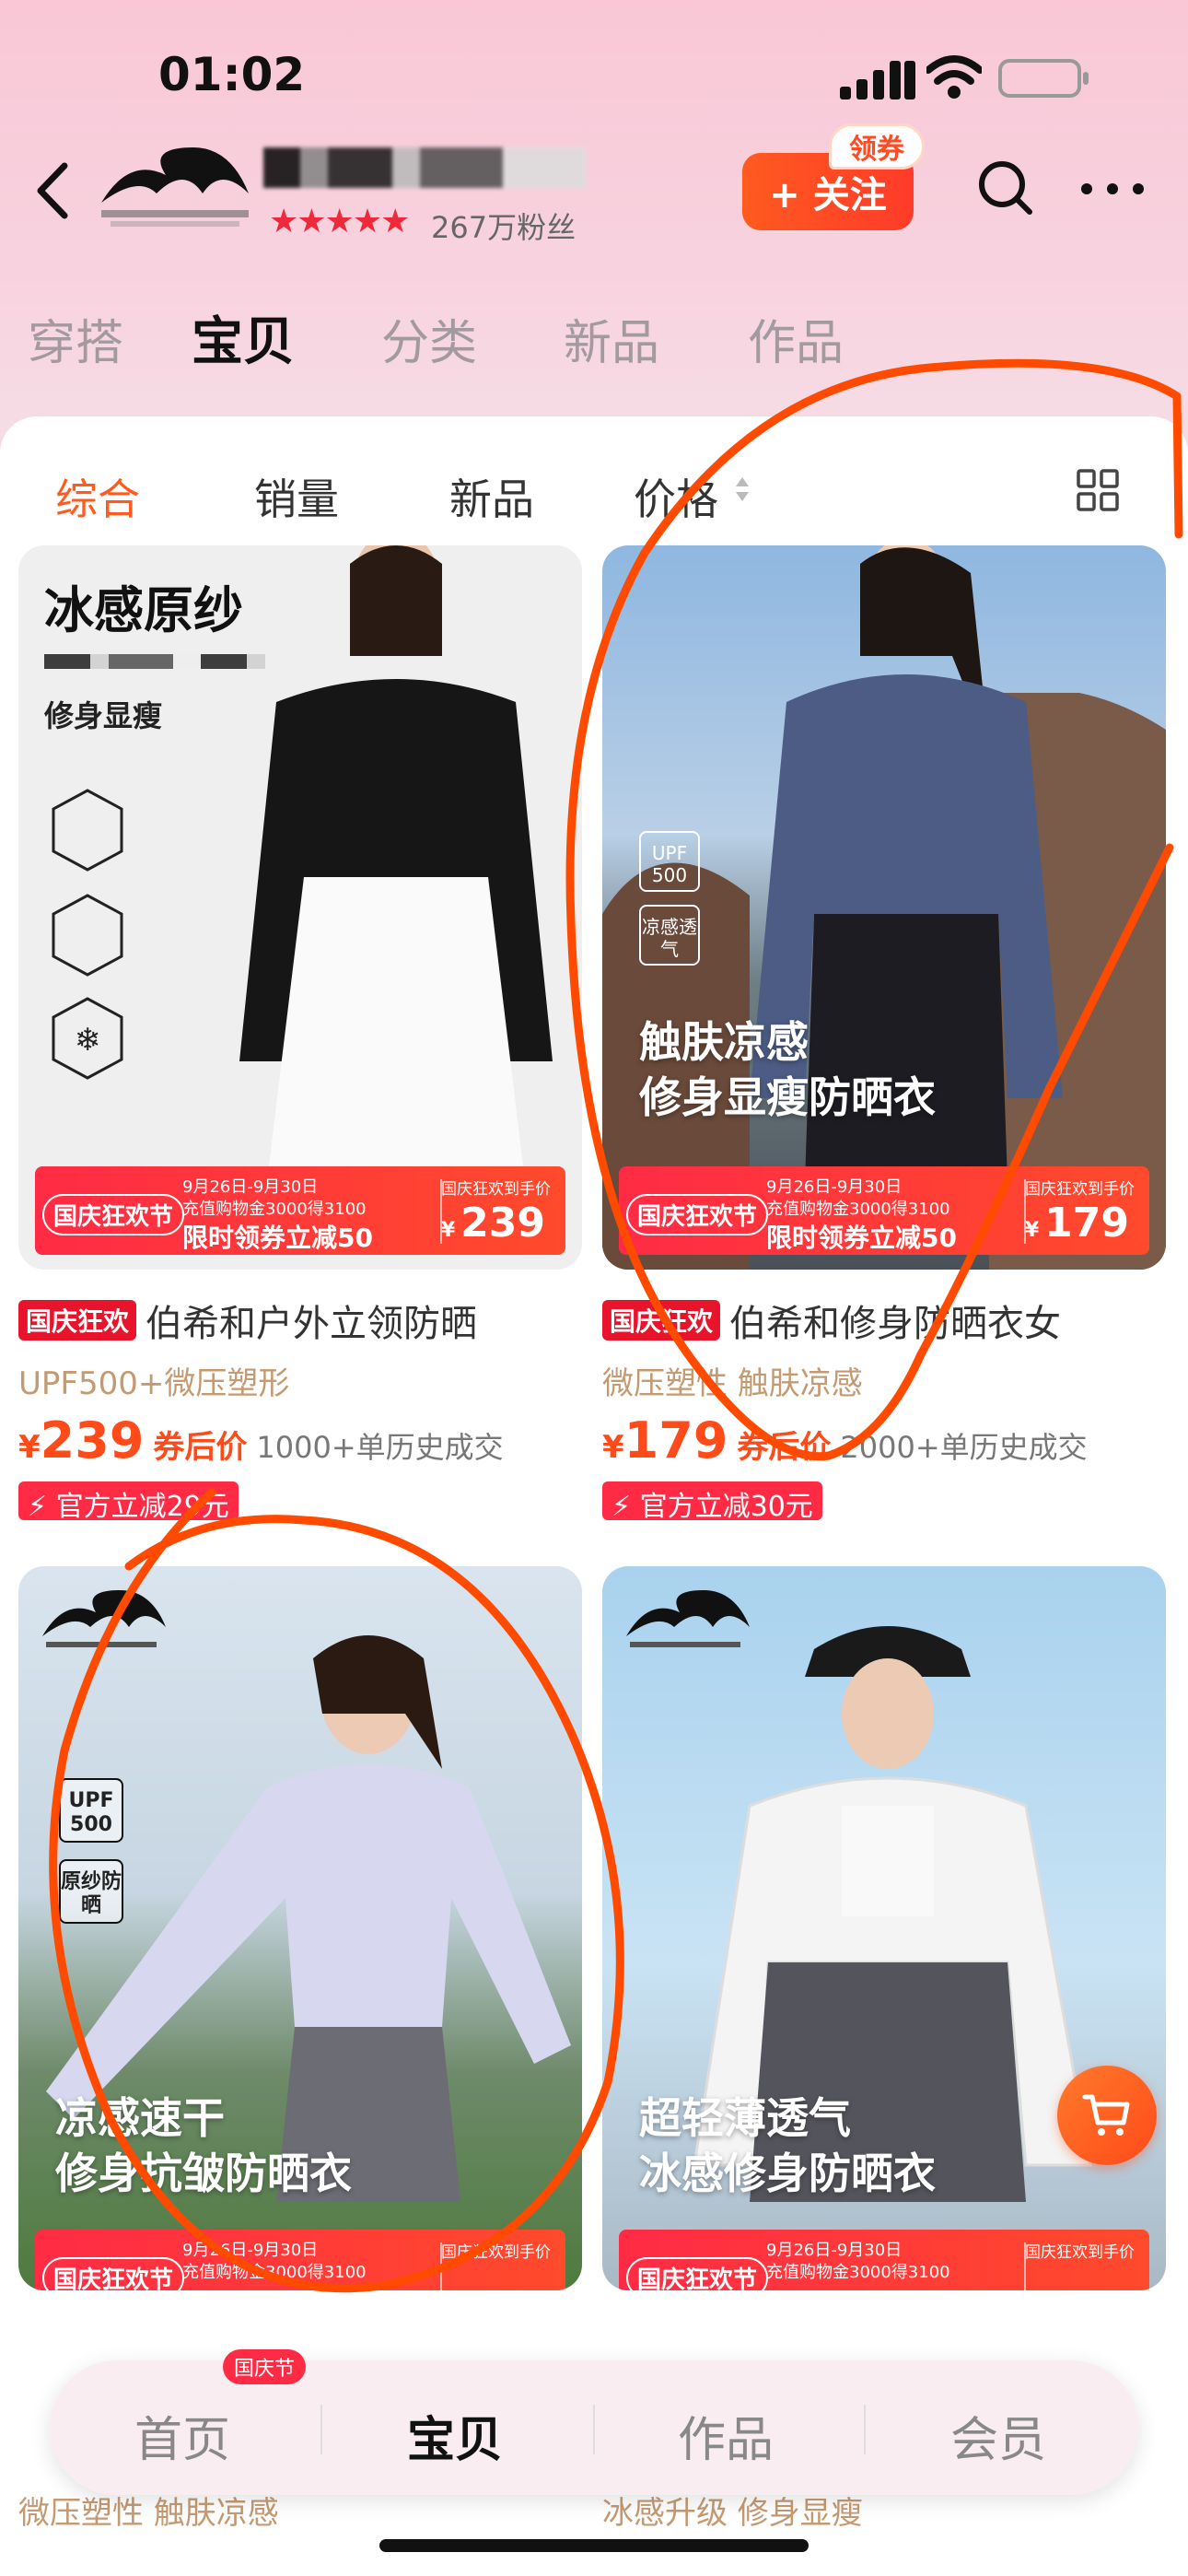 This screenshot has width=1188, height=2576. I want to click on search-icon, so click(1005, 187).